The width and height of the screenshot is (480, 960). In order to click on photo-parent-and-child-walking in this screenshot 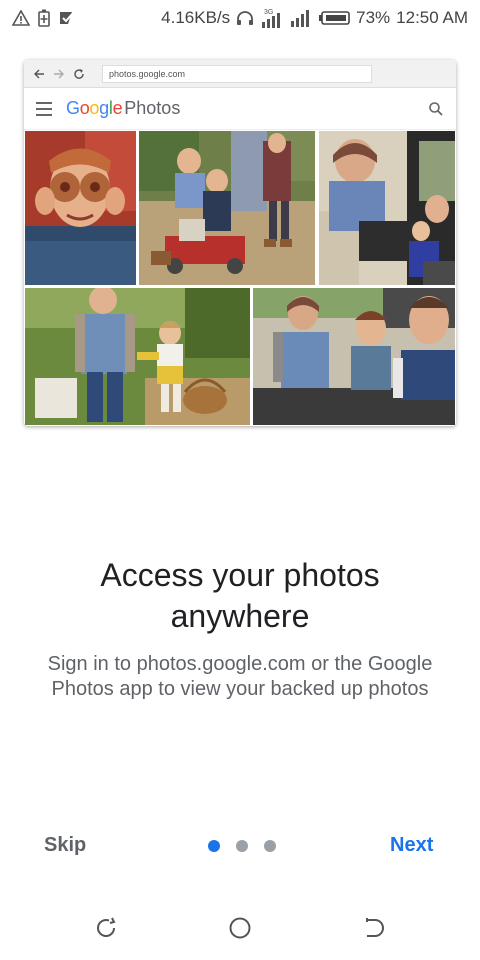, I will do `click(137, 356)`.